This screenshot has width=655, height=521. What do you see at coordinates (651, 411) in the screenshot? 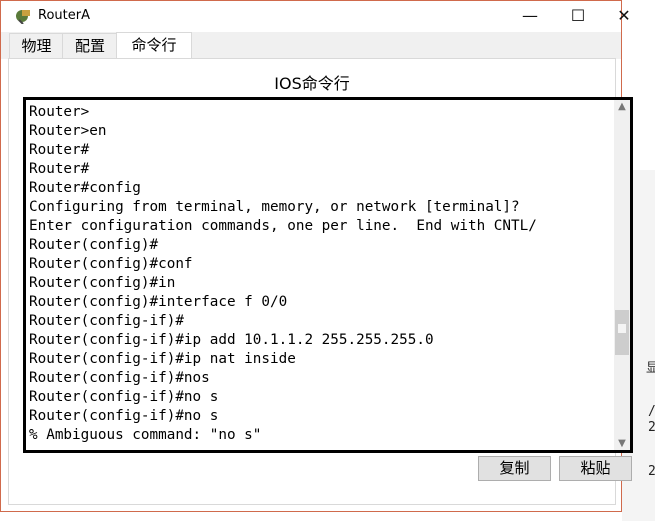
I see `bg-text: /` at bounding box center [651, 411].